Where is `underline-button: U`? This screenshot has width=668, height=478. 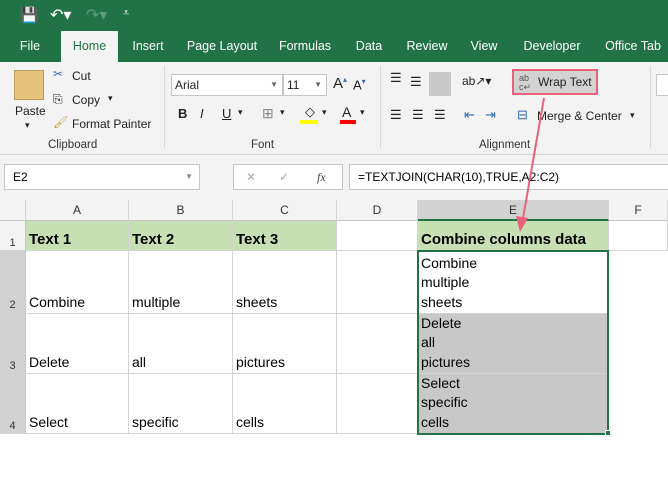 underline-button: U is located at coordinates (226, 113).